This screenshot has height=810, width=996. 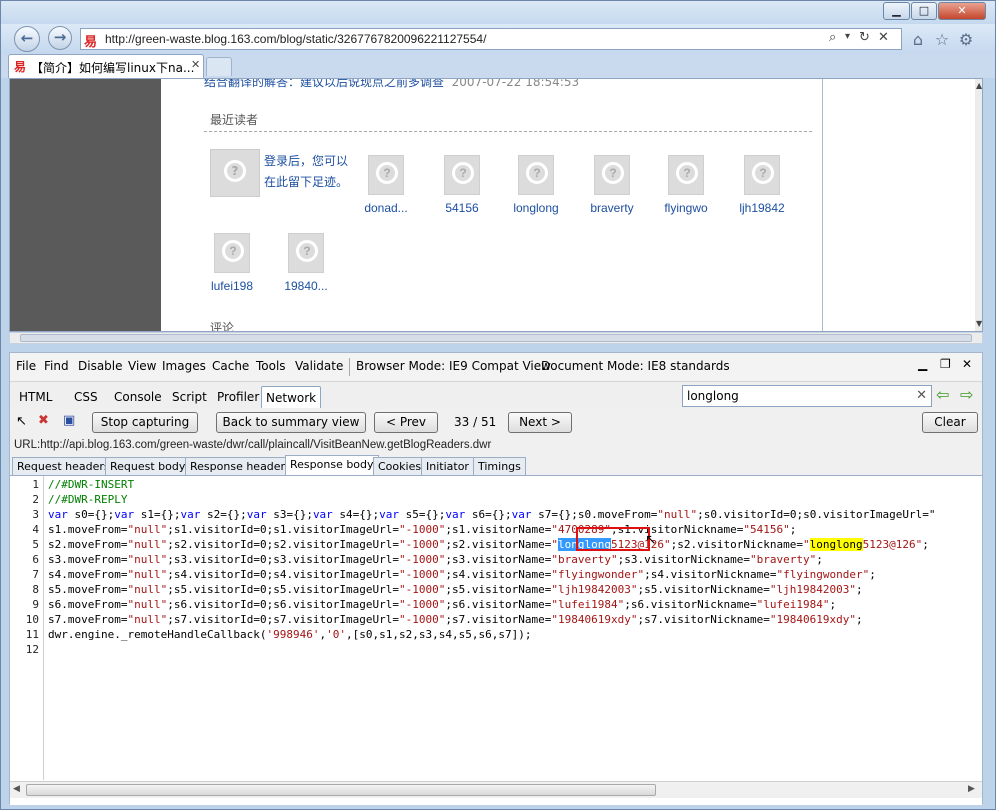 What do you see at coordinates (962, 11) in the screenshot?
I see `close-button: ✕` at bounding box center [962, 11].